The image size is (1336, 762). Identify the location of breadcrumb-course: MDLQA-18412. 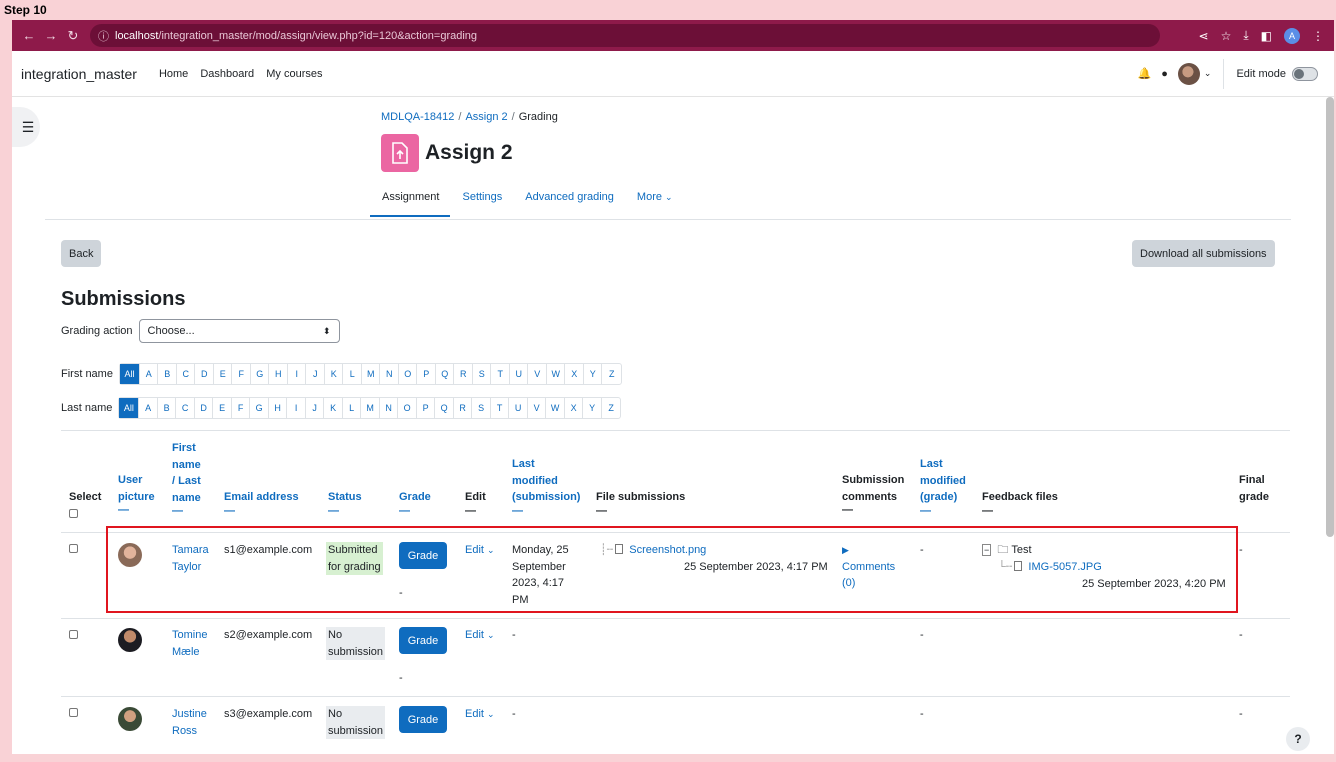
(417, 117).